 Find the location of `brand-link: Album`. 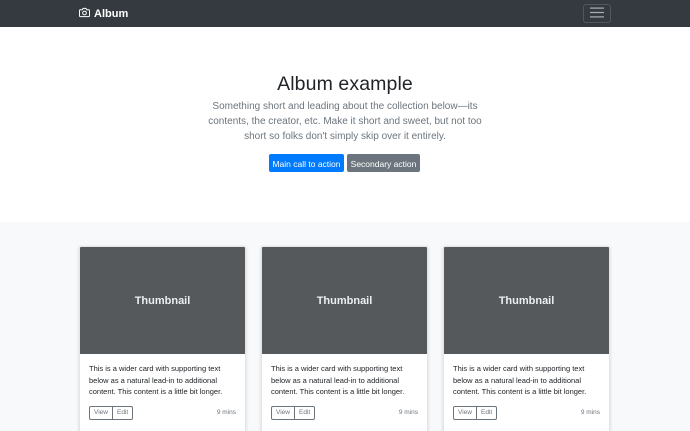

brand-link: Album is located at coordinates (103, 13).